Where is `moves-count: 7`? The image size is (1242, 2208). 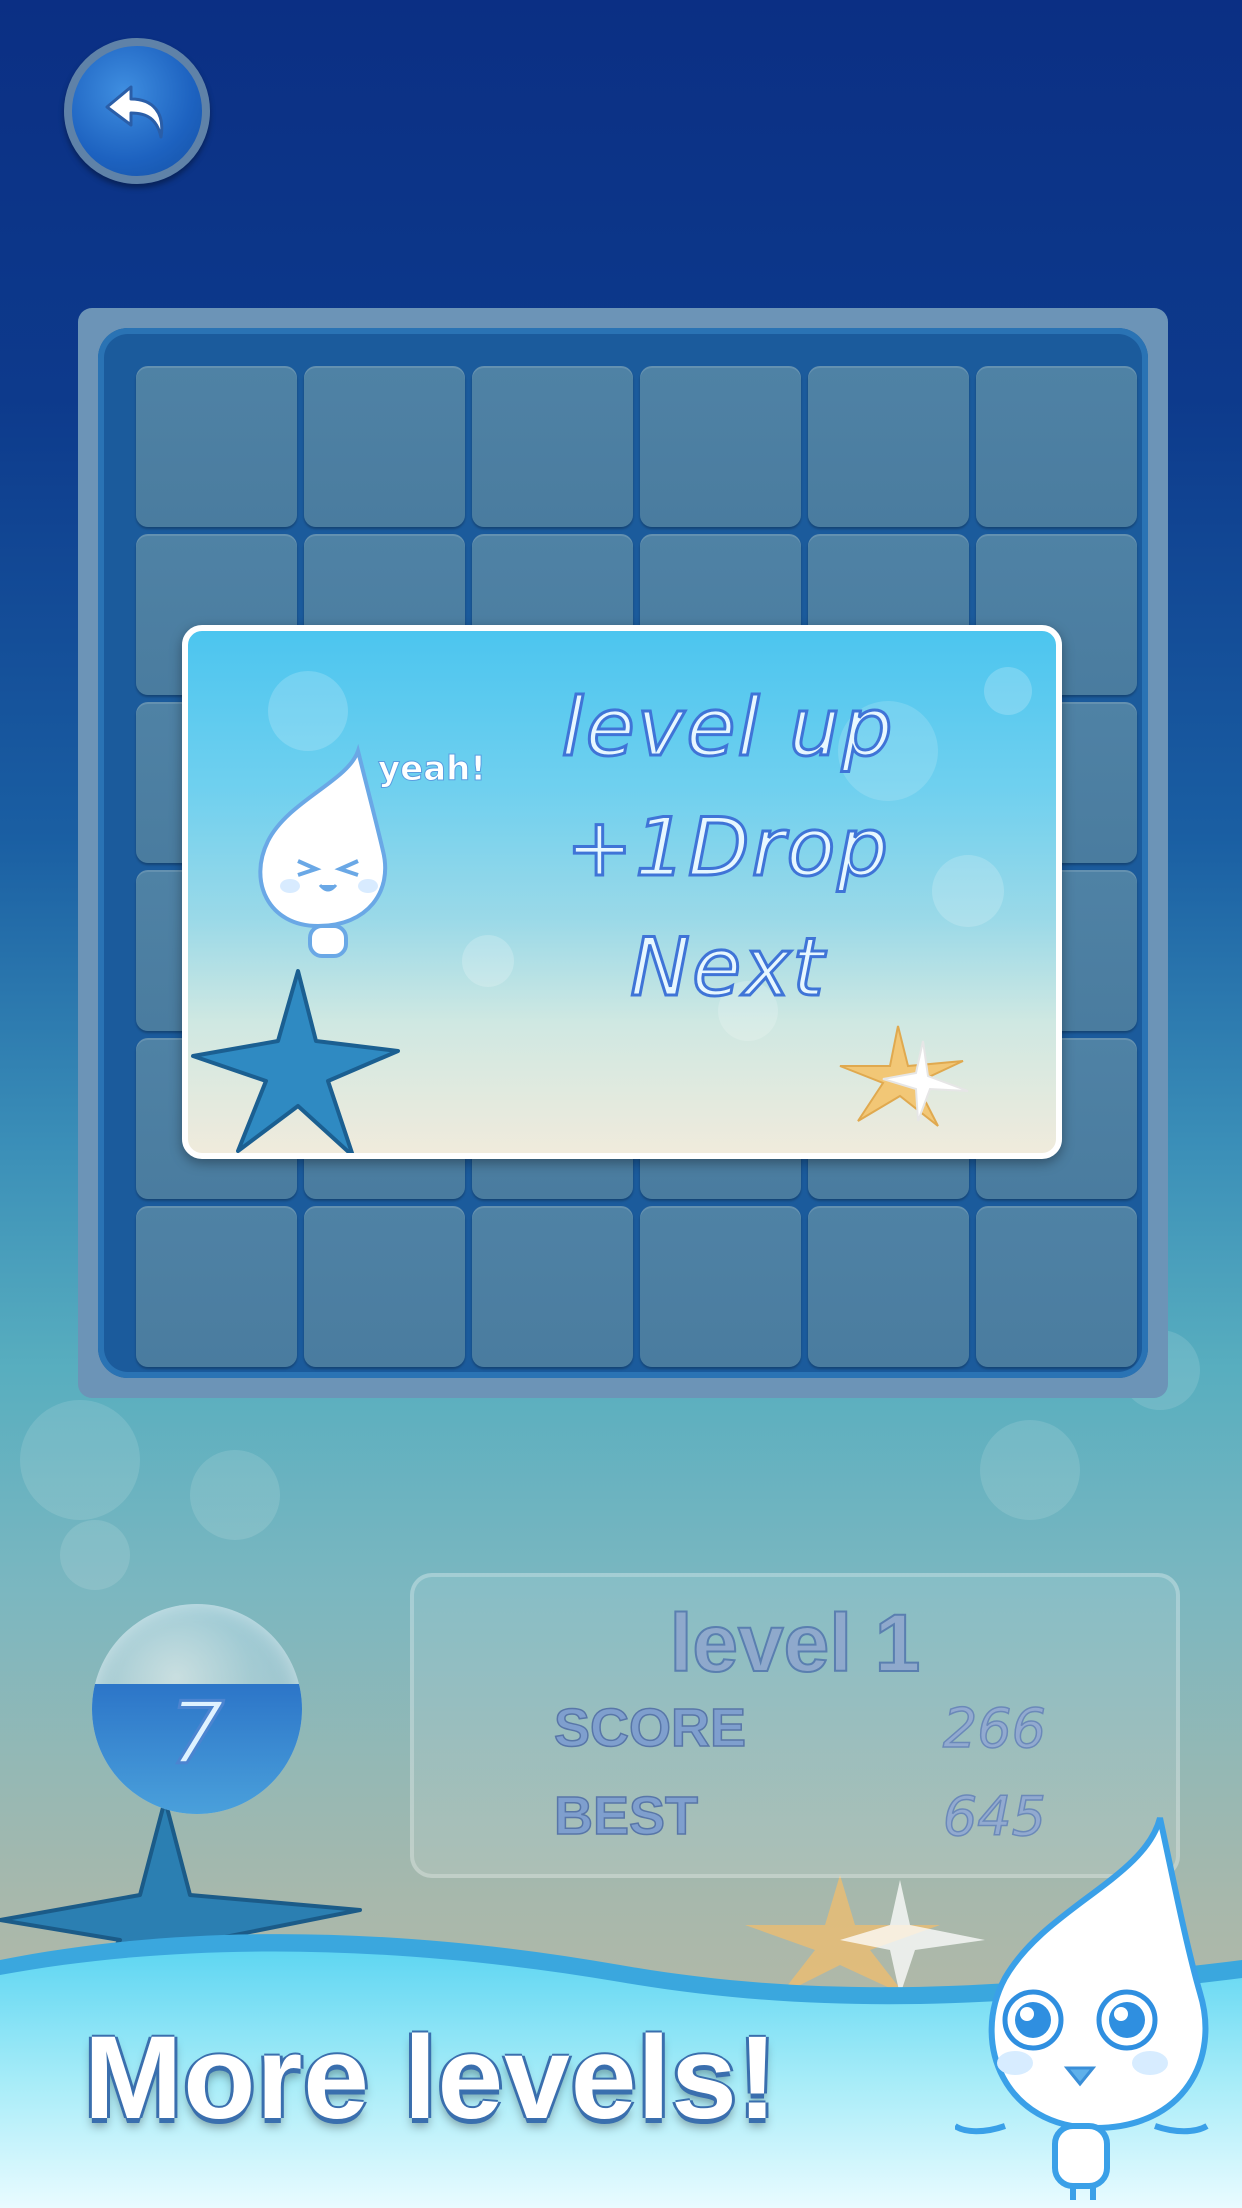 moves-count: 7 is located at coordinates (197, 1734).